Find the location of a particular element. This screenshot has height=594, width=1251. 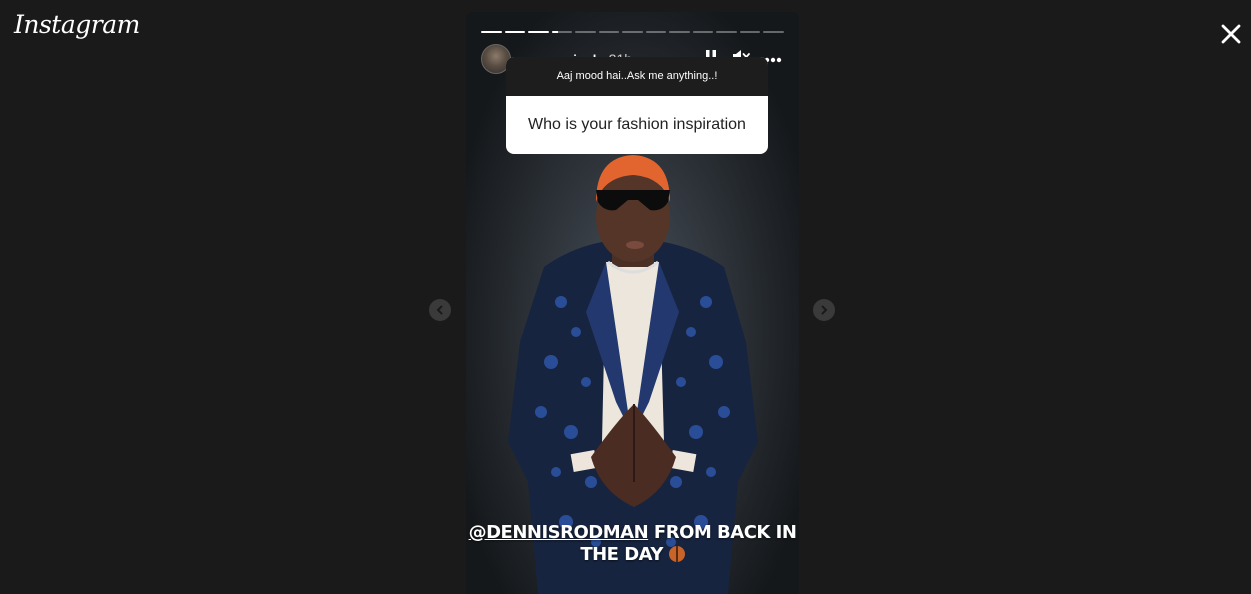

previous-story-button is located at coordinates (440, 310).